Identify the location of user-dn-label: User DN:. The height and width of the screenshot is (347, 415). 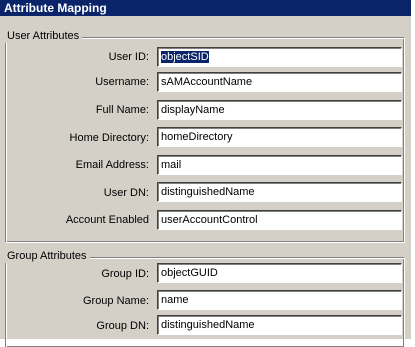
(126, 193).